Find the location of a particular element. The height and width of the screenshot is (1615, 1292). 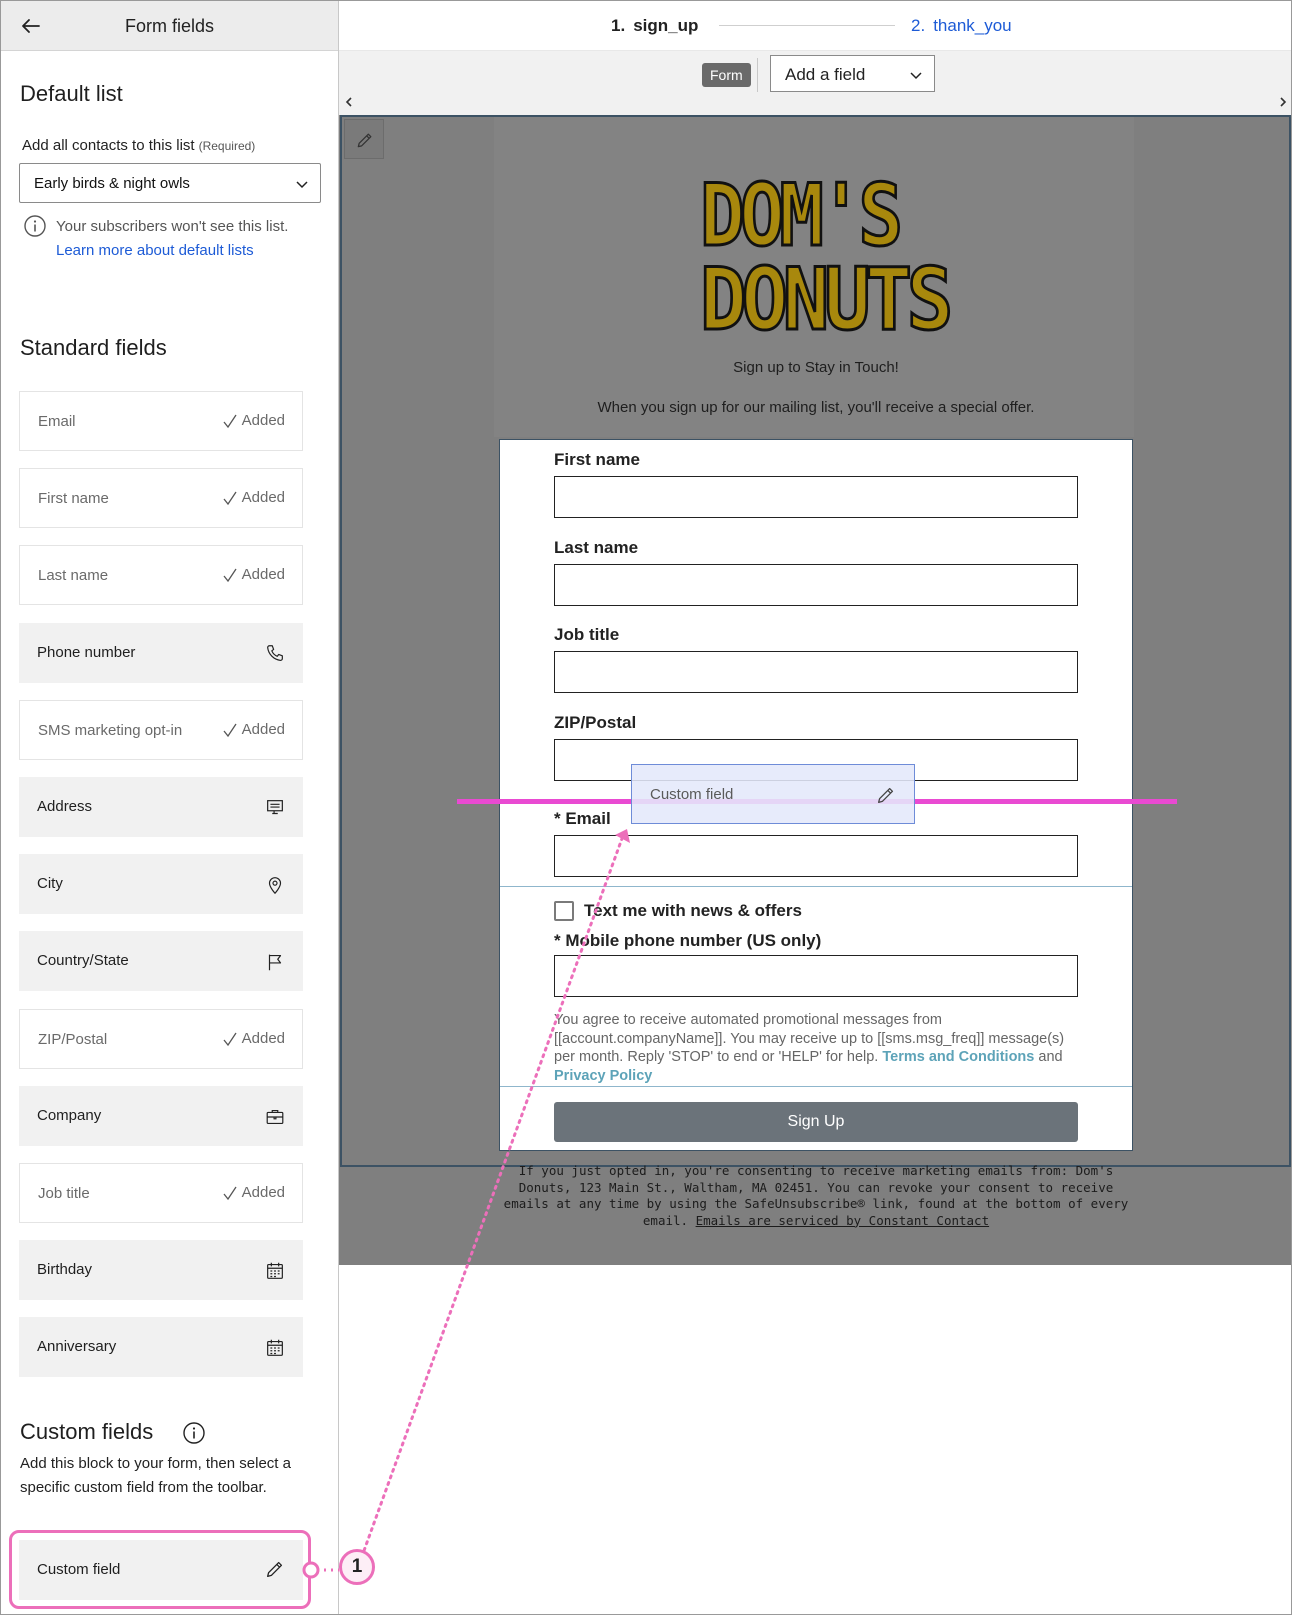

default-list-label: Add all contacts to this list (Required) is located at coordinates (138, 145).